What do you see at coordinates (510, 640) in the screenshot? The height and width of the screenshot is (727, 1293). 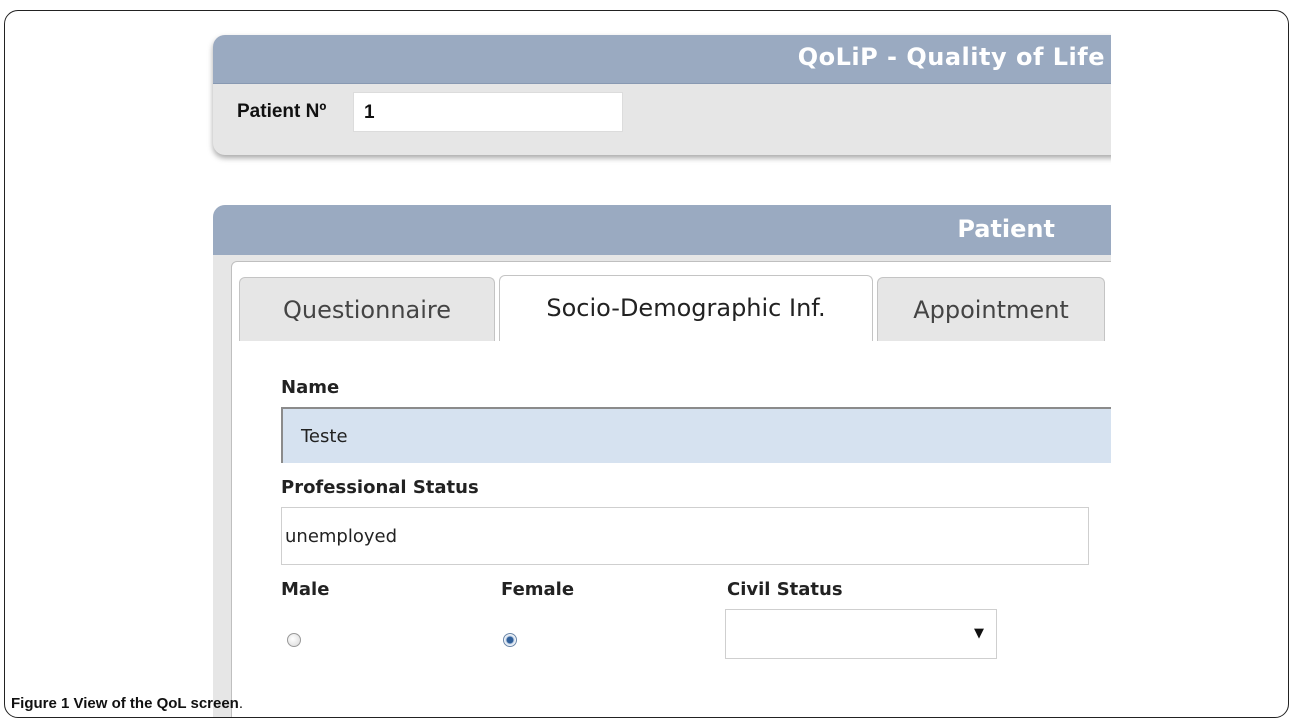 I see `female-radio` at bounding box center [510, 640].